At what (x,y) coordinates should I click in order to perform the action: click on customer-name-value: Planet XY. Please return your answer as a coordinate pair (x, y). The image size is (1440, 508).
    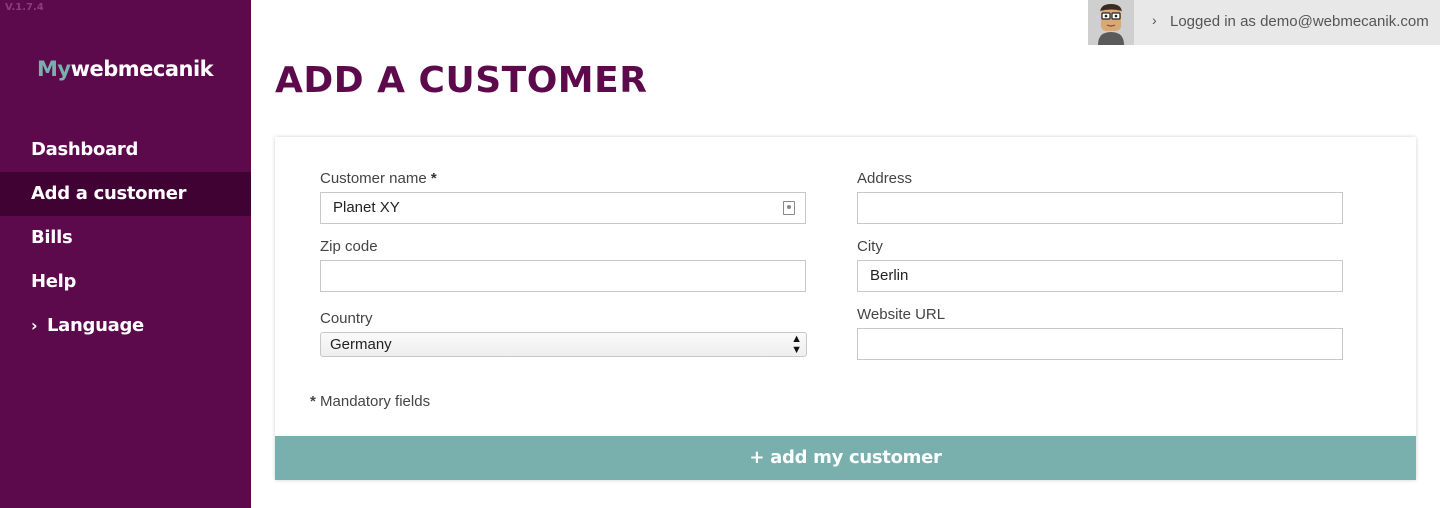
    Looking at the image, I should click on (366, 207).